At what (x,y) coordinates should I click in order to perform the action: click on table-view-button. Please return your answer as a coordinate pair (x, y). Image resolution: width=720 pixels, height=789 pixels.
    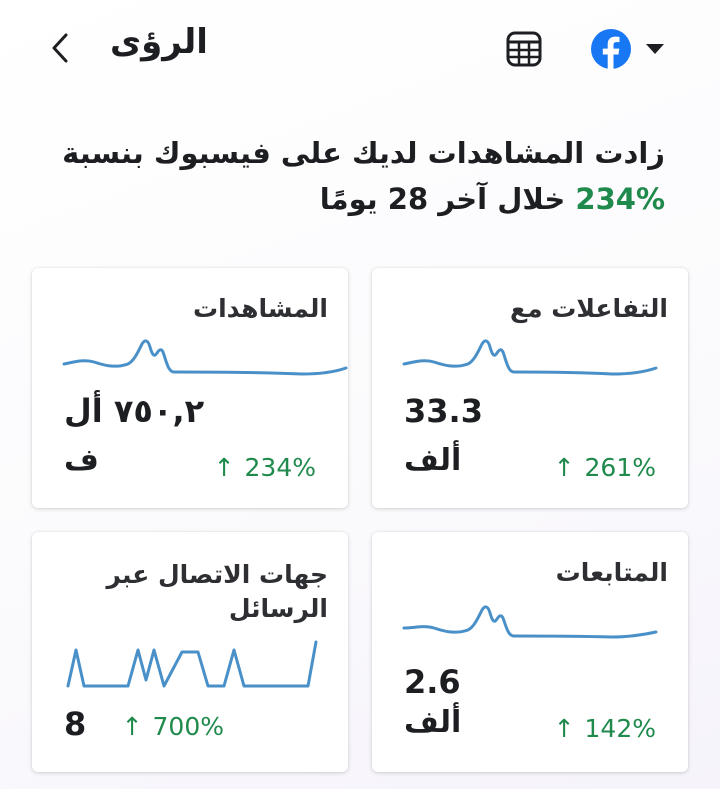
    Looking at the image, I should click on (524, 49).